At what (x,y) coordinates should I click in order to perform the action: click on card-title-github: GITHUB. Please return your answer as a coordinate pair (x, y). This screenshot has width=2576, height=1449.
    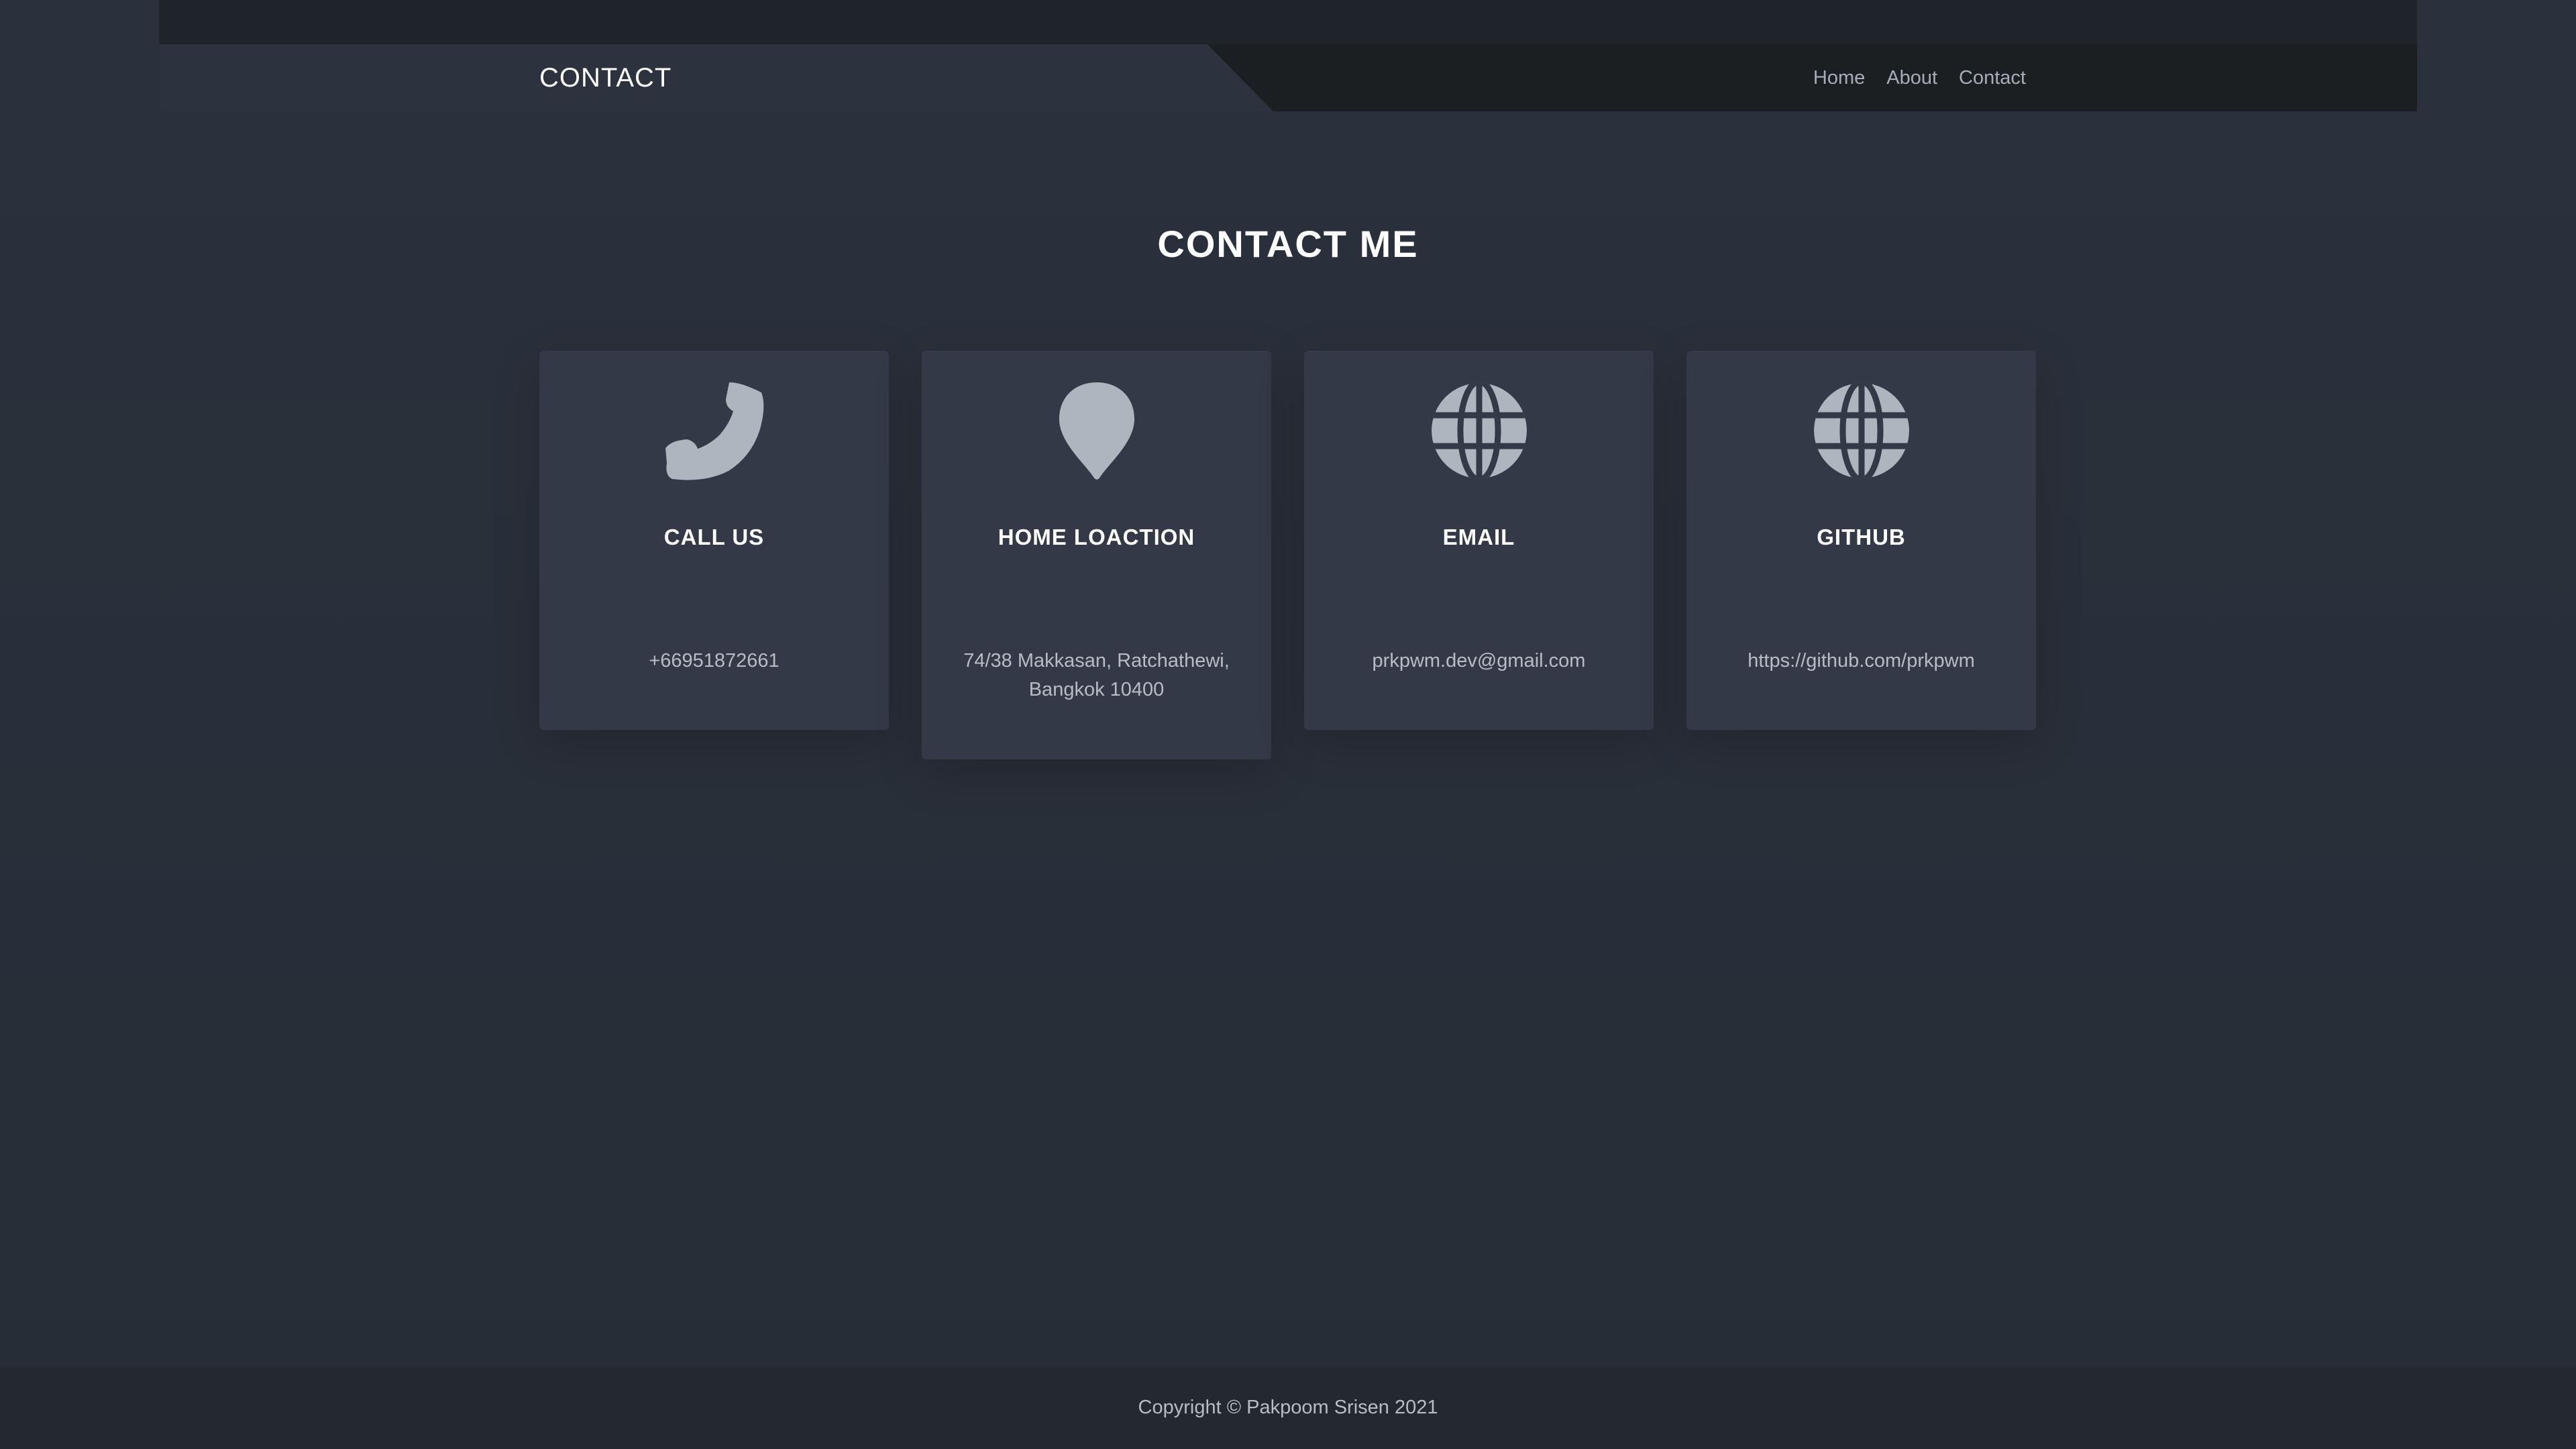
    Looking at the image, I should click on (1861, 537).